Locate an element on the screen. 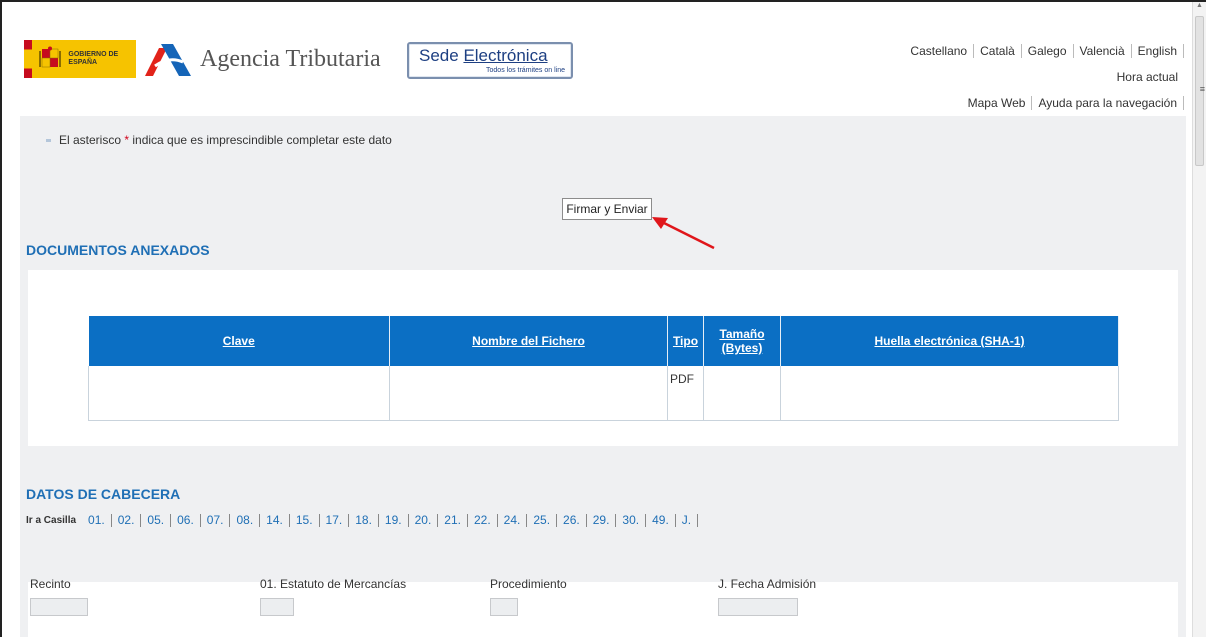 The image size is (1206, 637). side-marker-icon: ≡ is located at coordinates (1202, 89).